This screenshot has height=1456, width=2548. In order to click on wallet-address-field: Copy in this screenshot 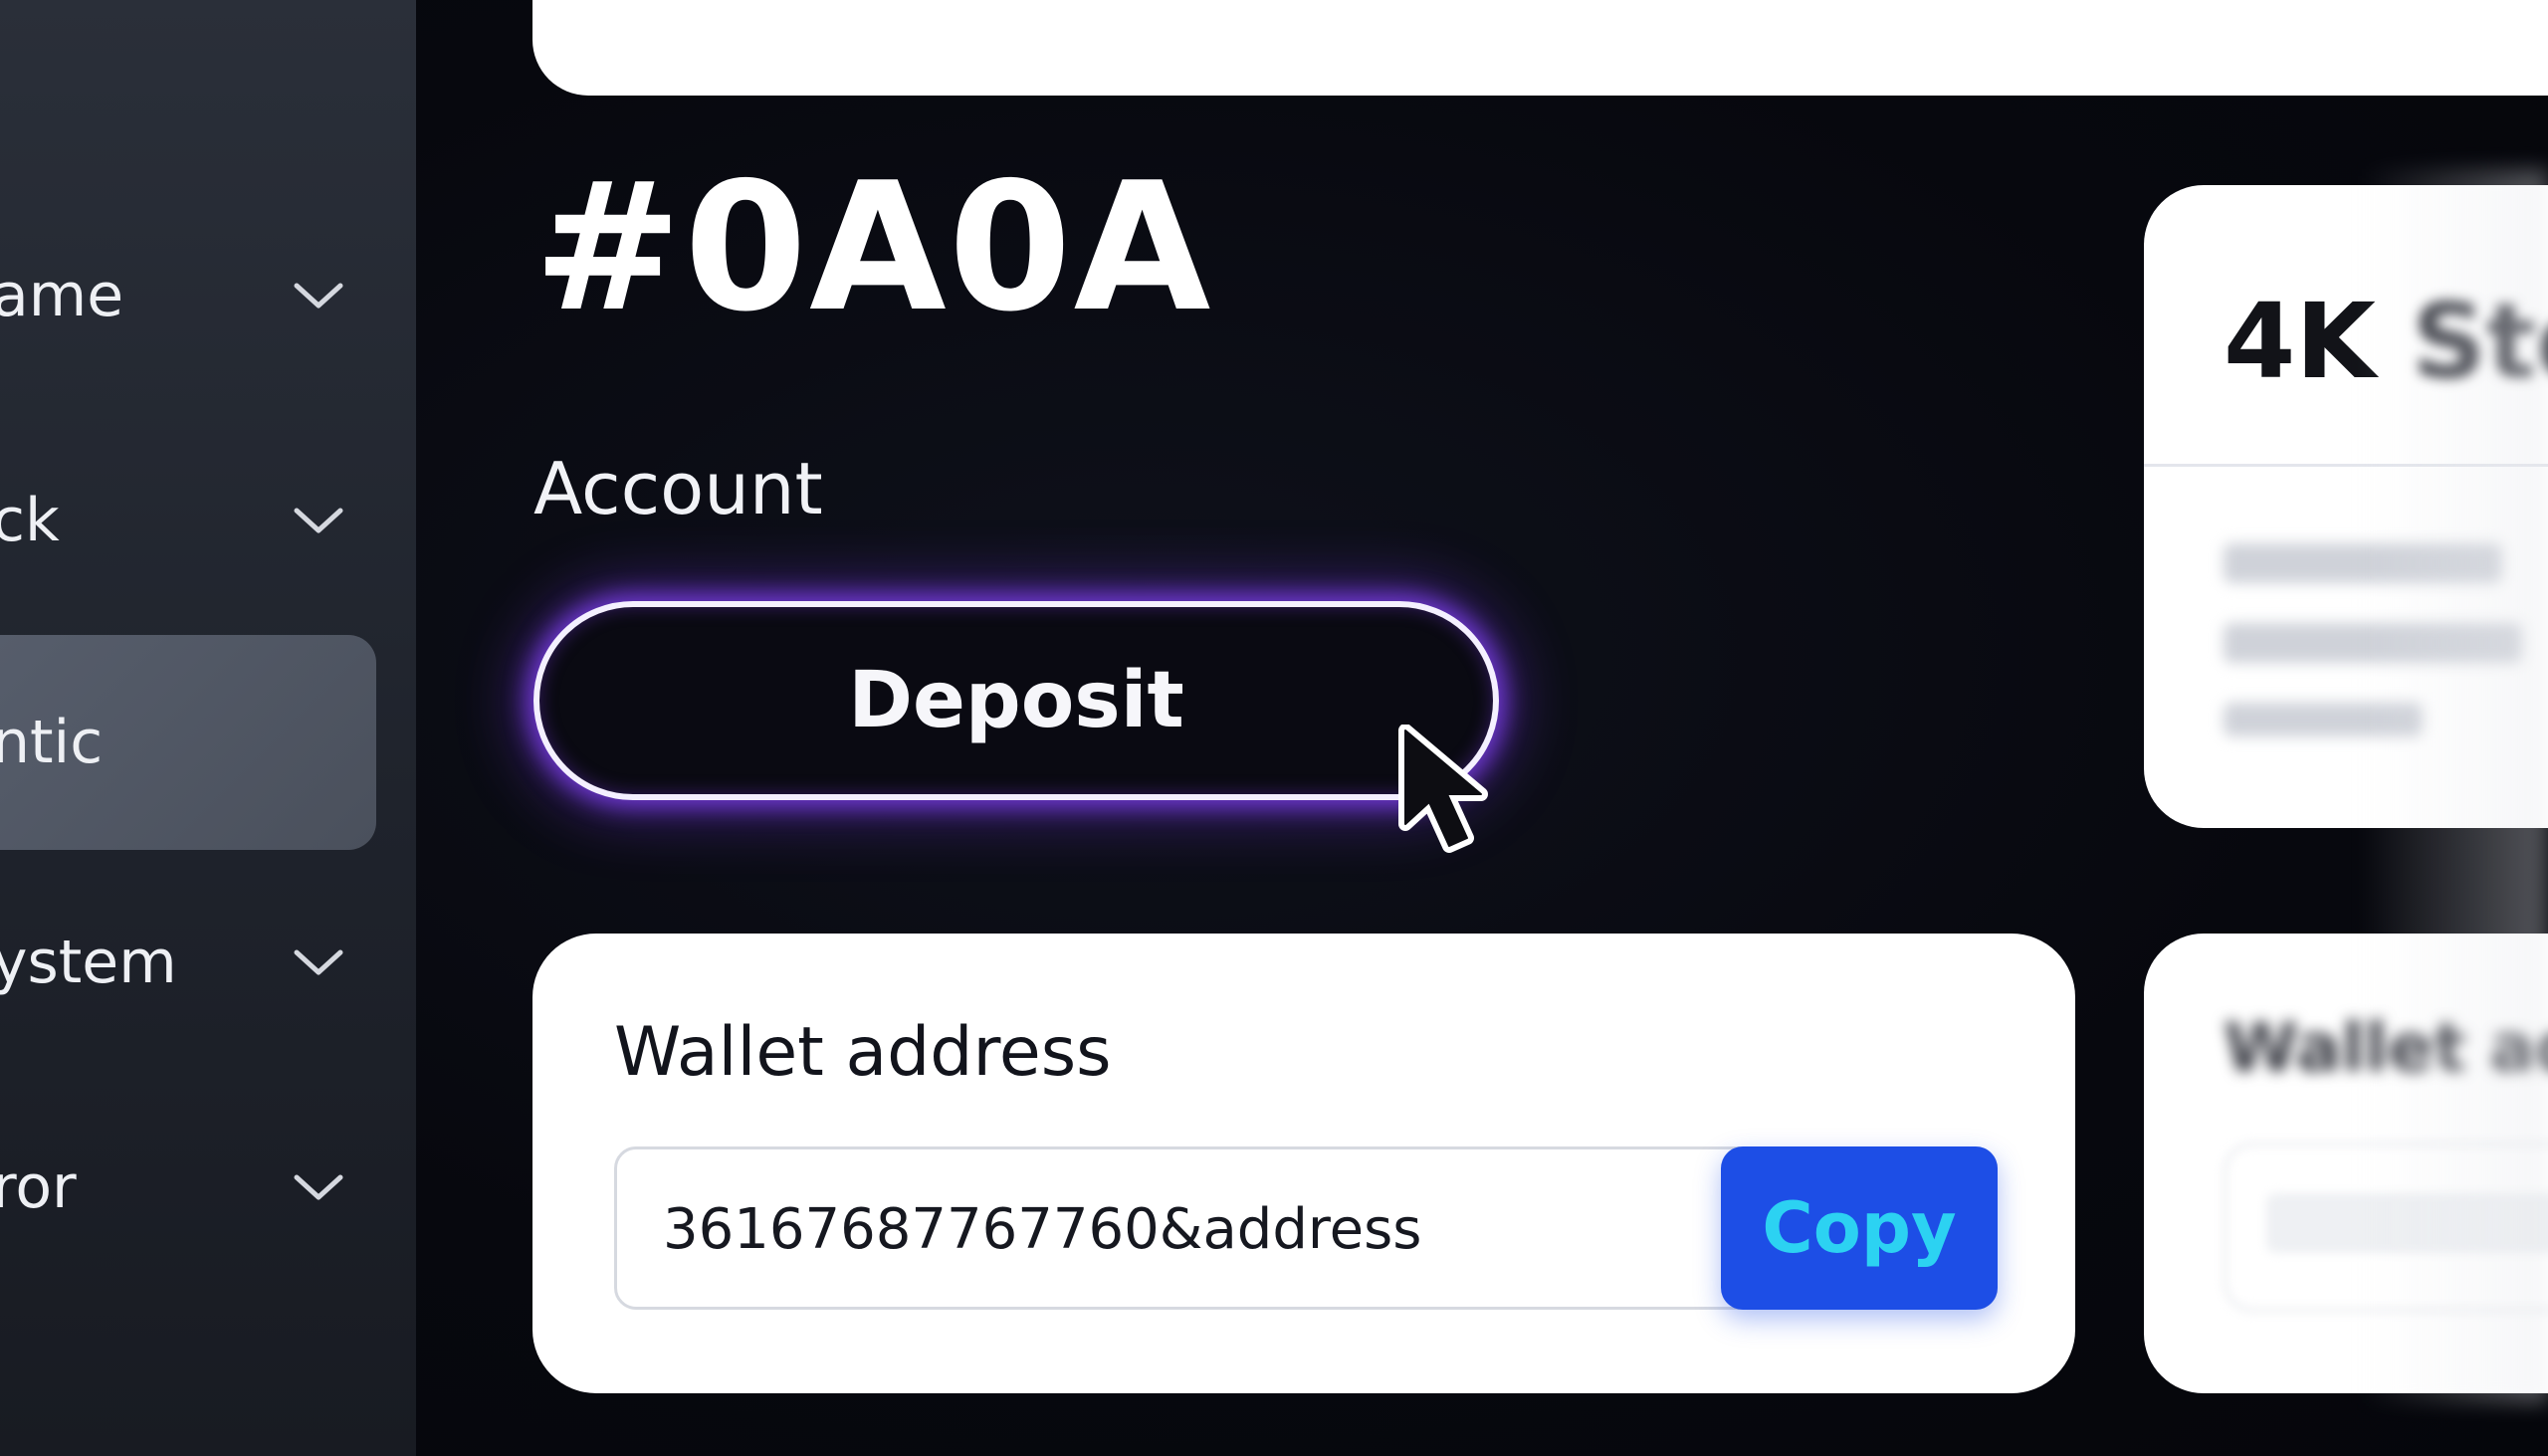, I will do `click(1306, 1228)`.